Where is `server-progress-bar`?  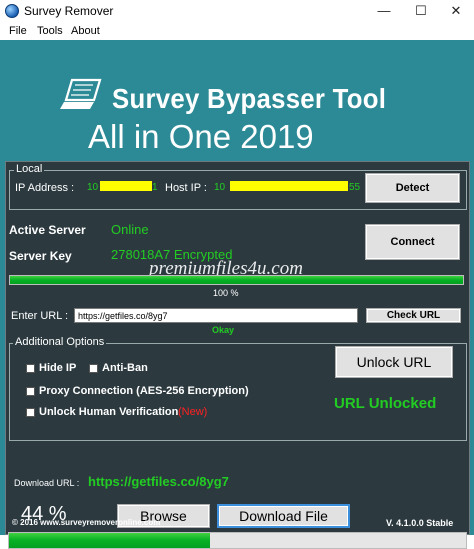
server-progress-bar is located at coordinates (236, 280).